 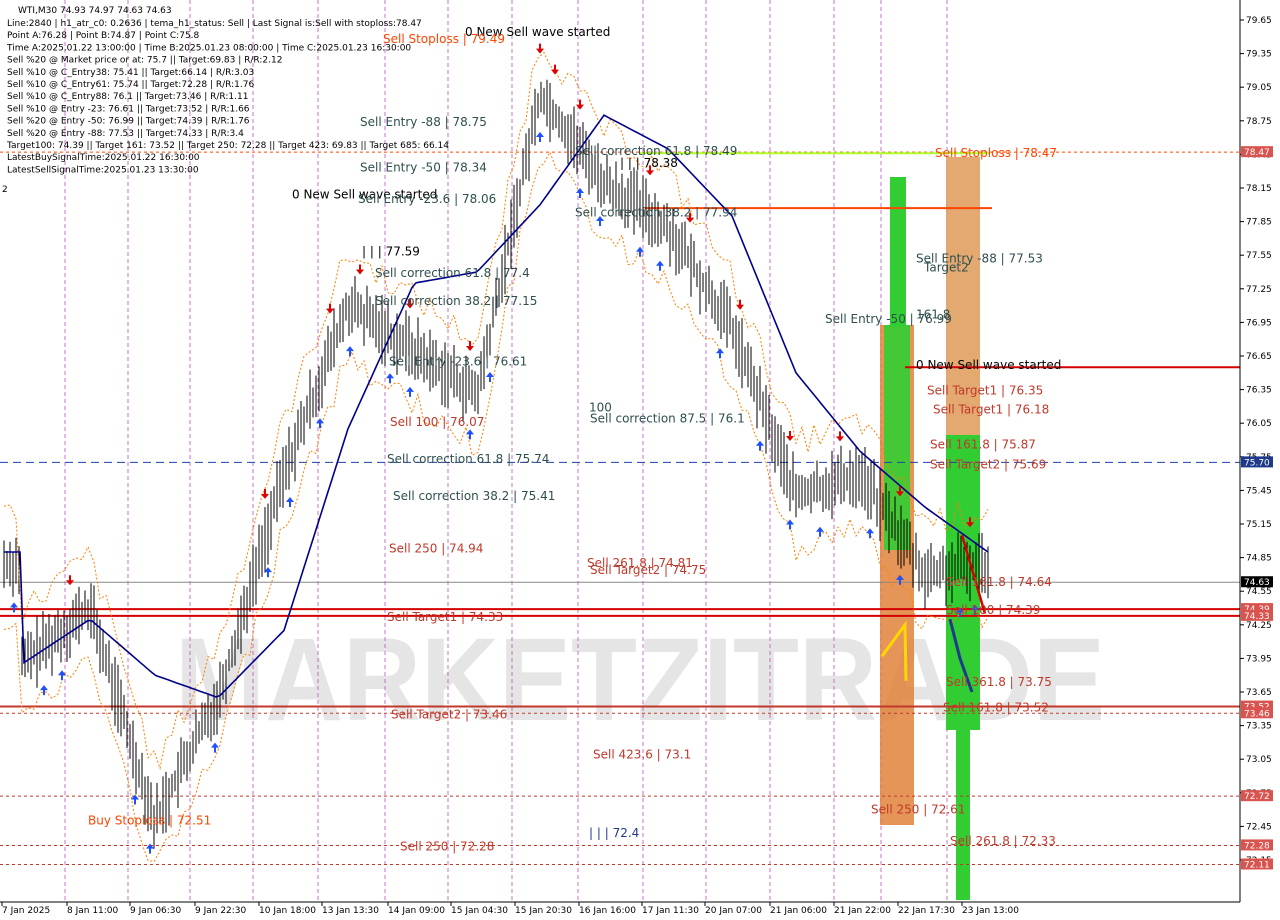 What do you see at coordinates (1259, 760) in the screenshot?
I see `price-tick-label: 73.05` at bounding box center [1259, 760].